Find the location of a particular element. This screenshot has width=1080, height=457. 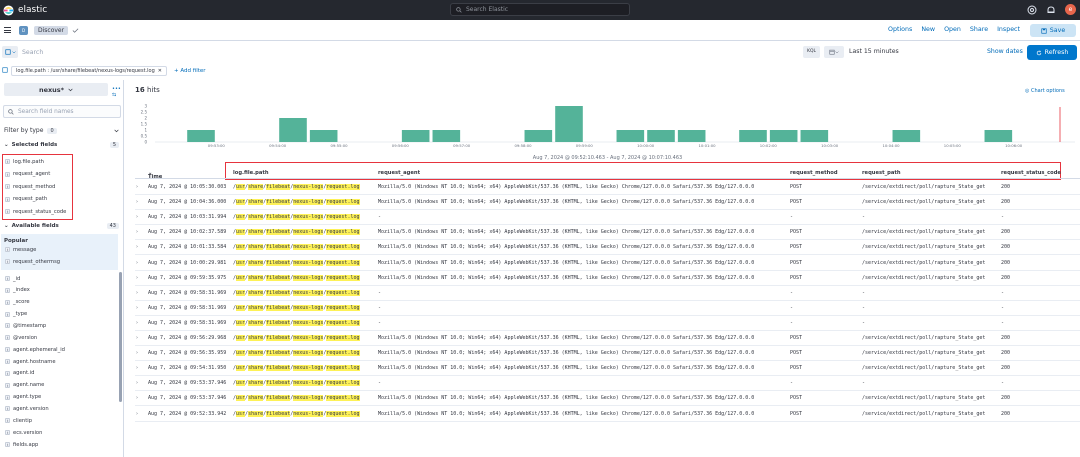

column-header-log-file-path: log.file.path is located at coordinates (251, 173).